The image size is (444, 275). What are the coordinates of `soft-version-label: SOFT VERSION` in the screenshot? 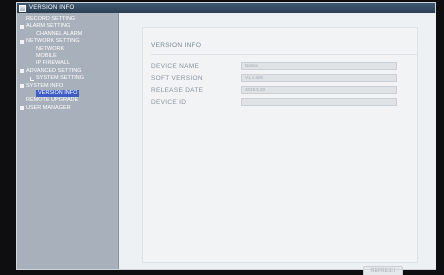 It's located at (177, 78).